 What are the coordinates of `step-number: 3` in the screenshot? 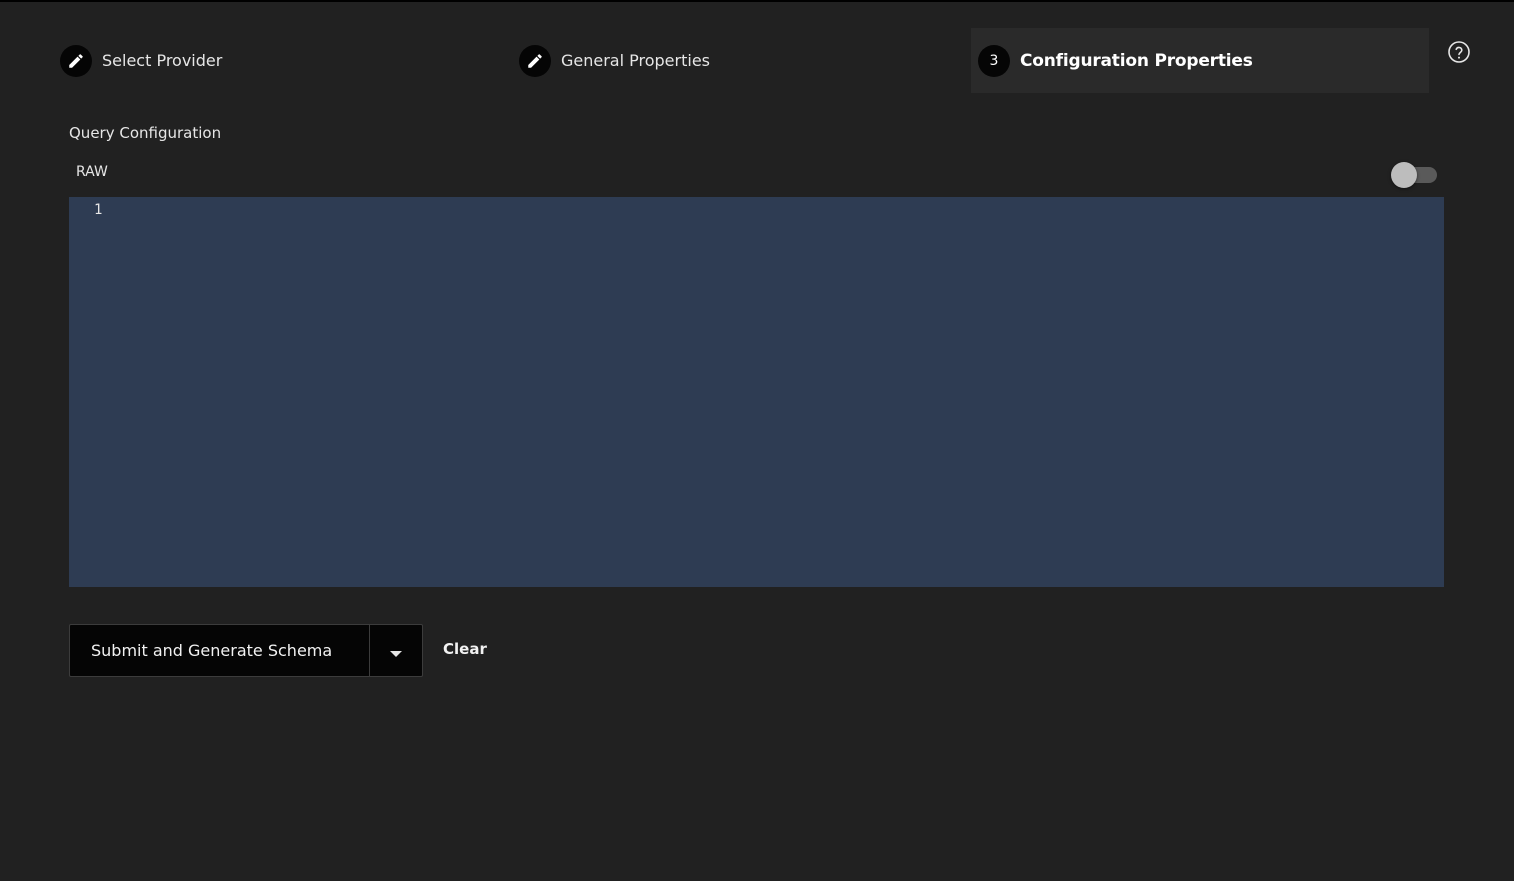 It's located at (994, 60).